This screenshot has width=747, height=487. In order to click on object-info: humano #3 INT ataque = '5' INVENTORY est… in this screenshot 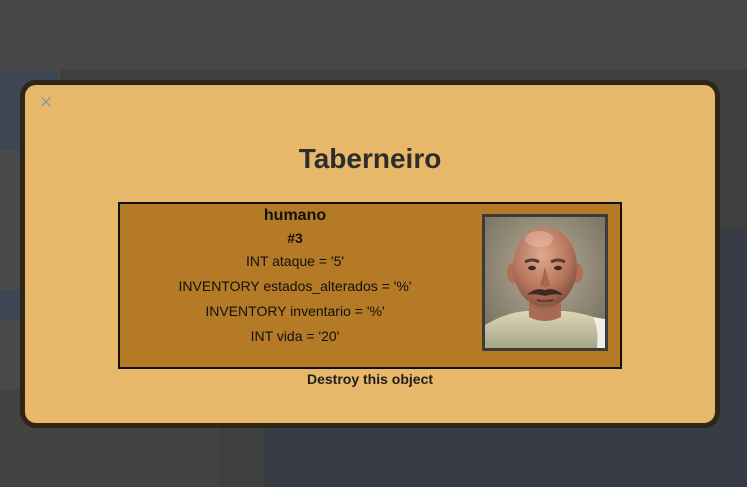, I will do `click(295, 276)`.